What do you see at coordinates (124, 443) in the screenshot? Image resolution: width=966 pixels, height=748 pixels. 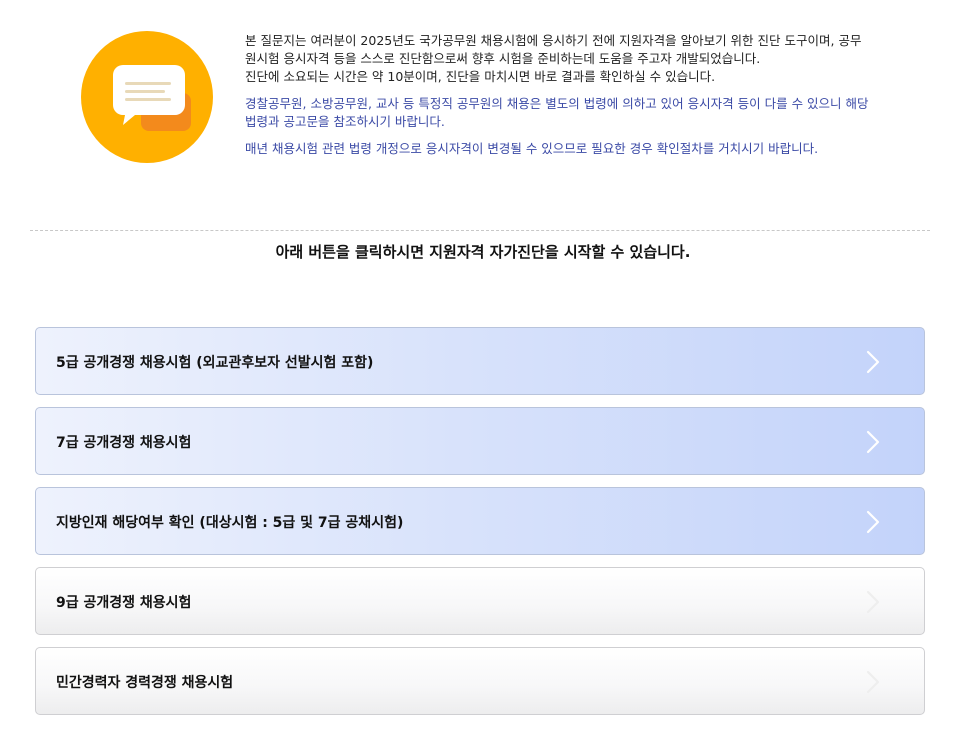 I see `exam-label: 7급 공개경쟁 채용시험` at bounding box center [124, 443].